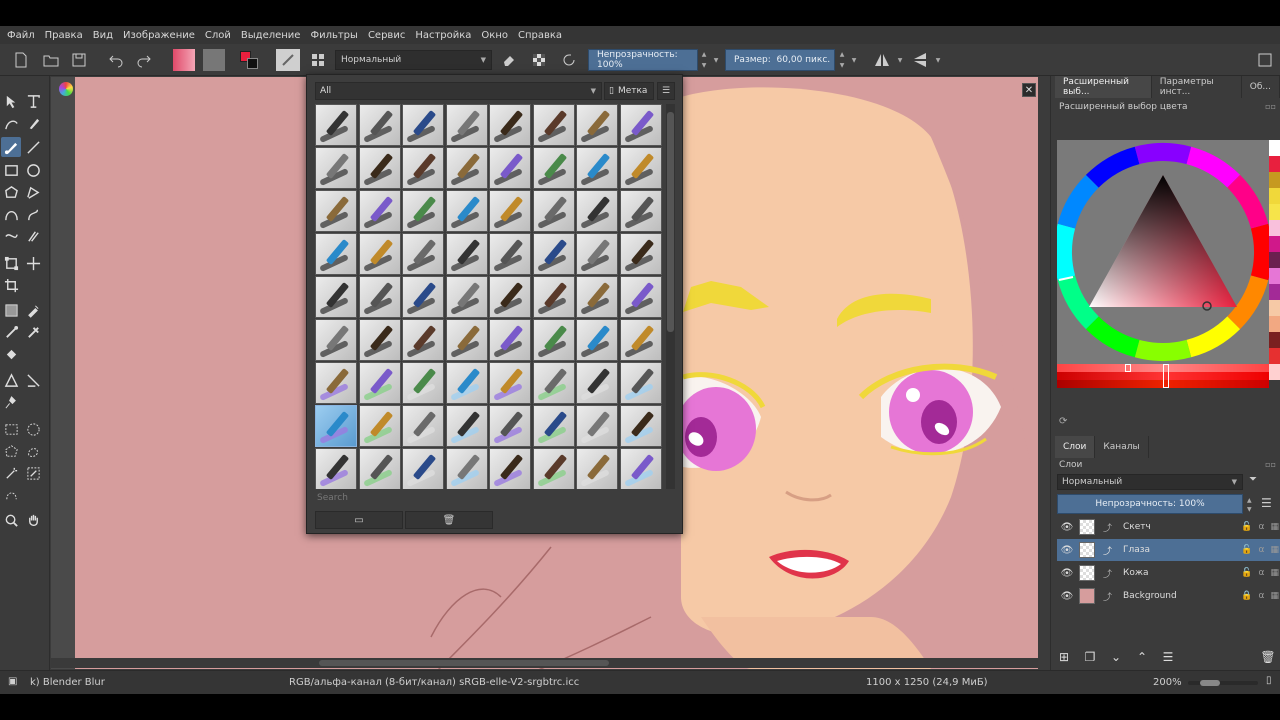 The height and width of the screenshot is (720, 1280). Describe the element at coordinates (1268, 657) in the screenshot. I see `delete-layer-icon: 🗑` at that location.